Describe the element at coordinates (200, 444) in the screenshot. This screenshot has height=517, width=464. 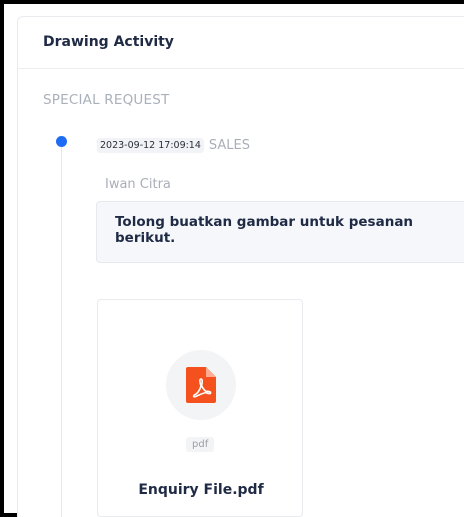
I see `file-type-badge: pdf` at that location.